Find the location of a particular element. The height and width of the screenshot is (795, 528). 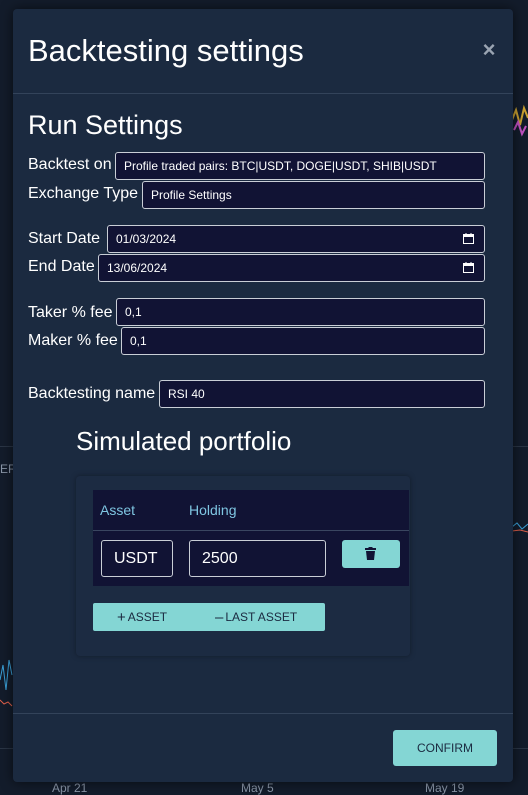

chart-fragment-left is located at coordinates (6, 683).